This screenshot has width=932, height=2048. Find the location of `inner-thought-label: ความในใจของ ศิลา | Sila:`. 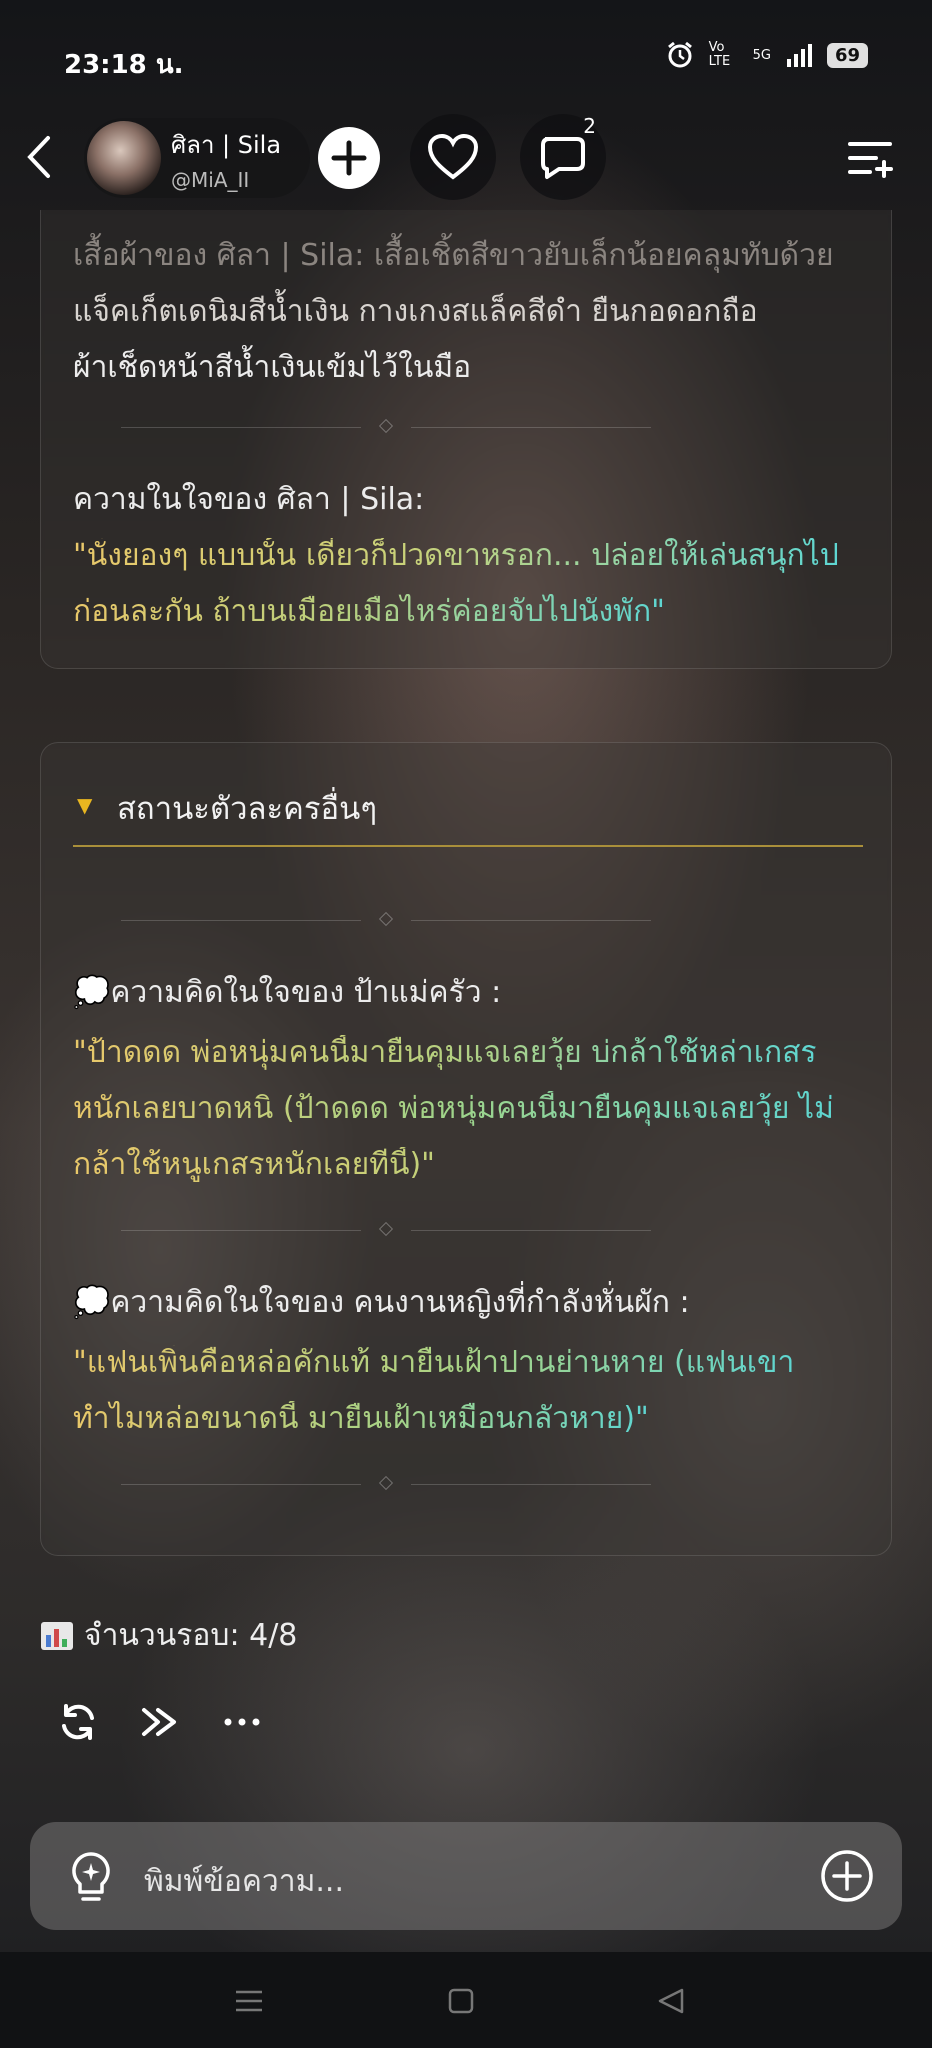

inner-thought-label: ความในใจของ ศิลา | Sila: is located at coordinates (249, 499).